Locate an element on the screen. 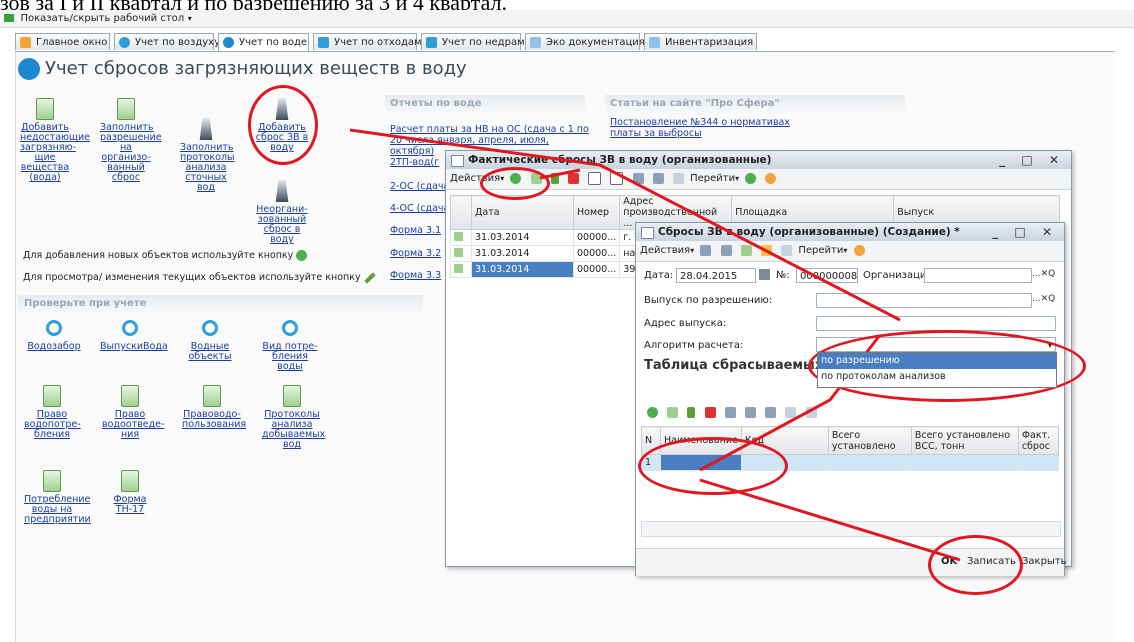 The width and height of the screenshot is (1134, 642). algorithm-dropdown: по разрешению по протоколам анализов is located at coordinates (937, 370).